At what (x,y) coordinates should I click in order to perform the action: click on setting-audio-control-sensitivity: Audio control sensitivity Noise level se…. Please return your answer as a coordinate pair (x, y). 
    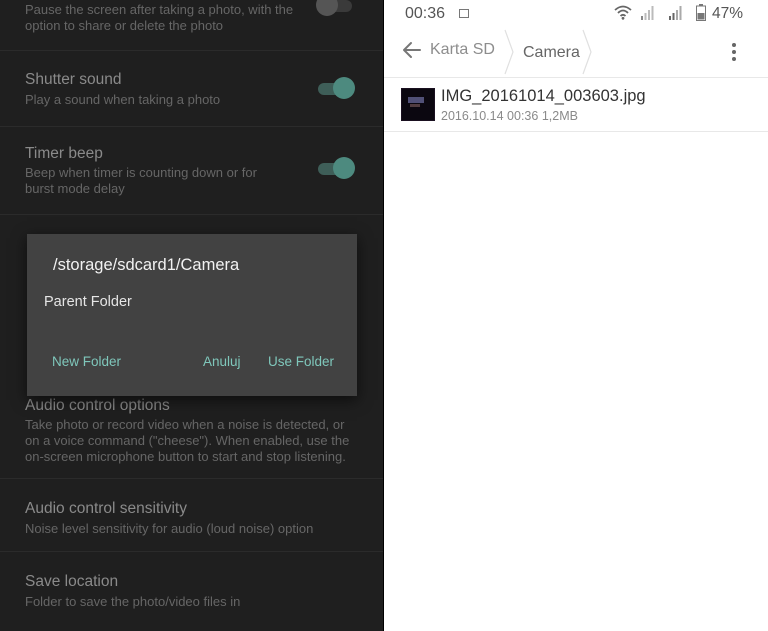
    Looking at the image, I should click on (191, 515).